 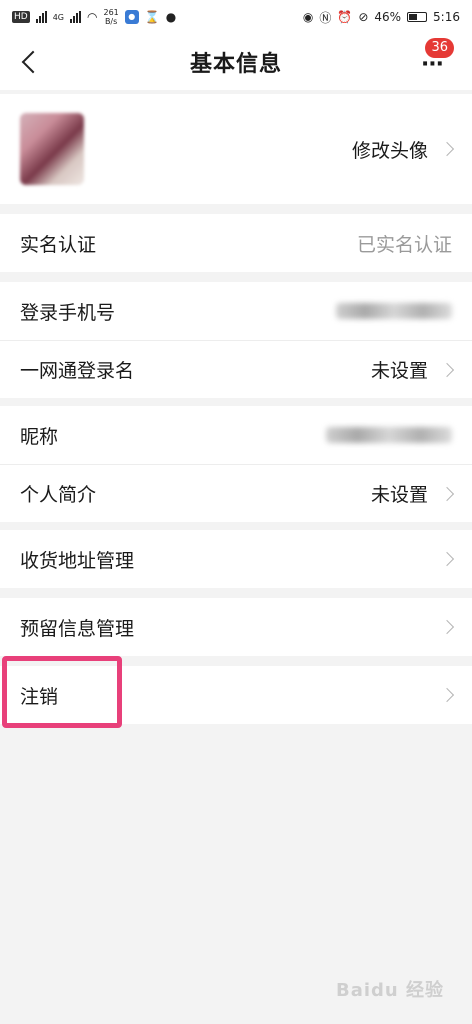 I want to click on chevron-left-icon, so click(x=33, y=62).